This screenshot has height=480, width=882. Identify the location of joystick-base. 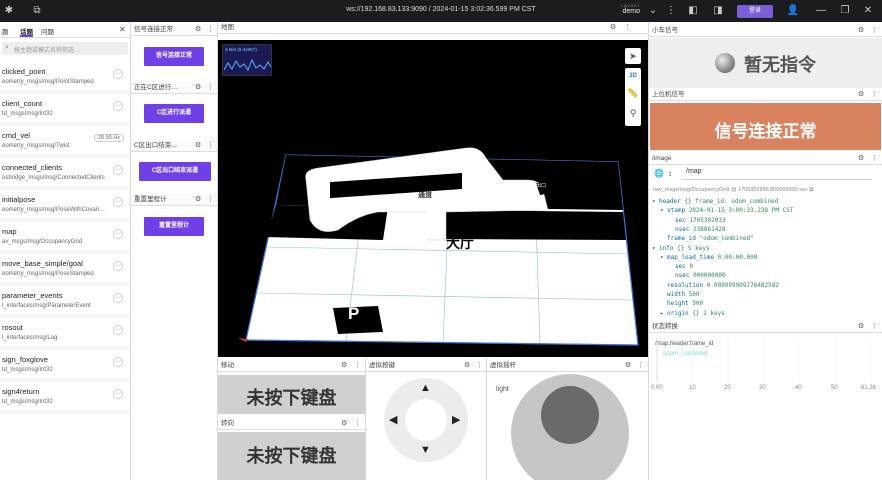
(570, 427).